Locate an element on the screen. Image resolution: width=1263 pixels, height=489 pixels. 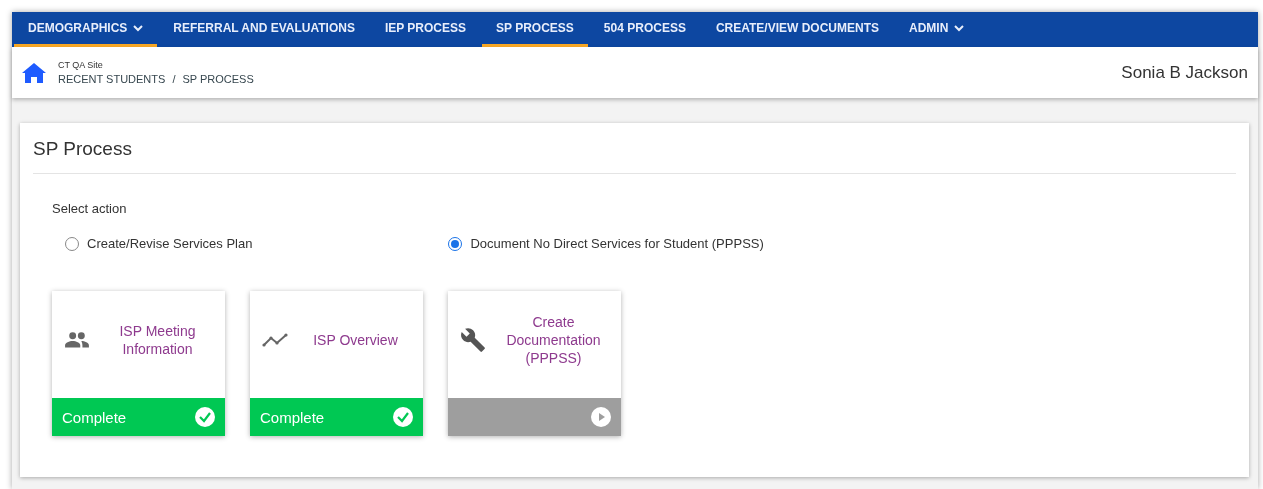
radio-label: Document No Direct Services for Student (PPPSS) is located at coordinates (617, 243).